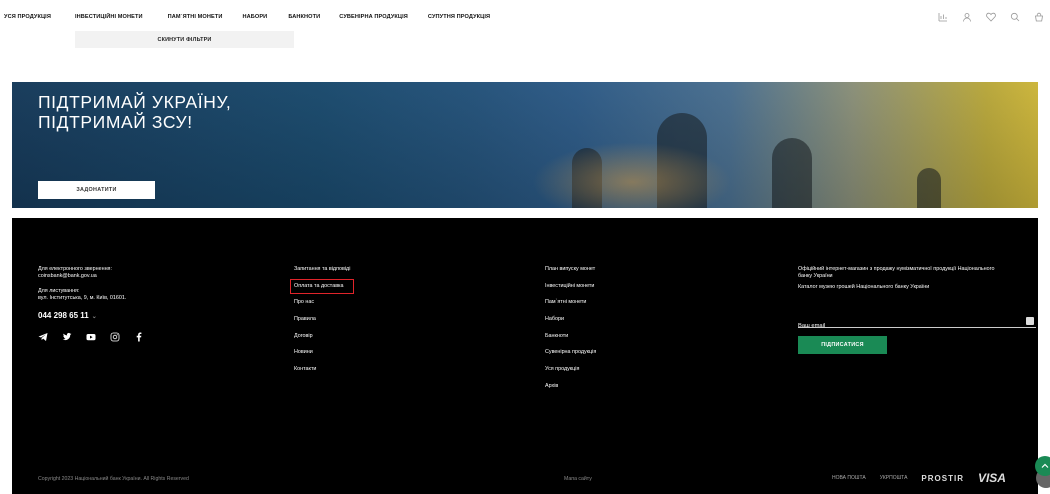 The image size is (1050, 494). Describe the element at coordinates (139, 337) in the screenshot. I see `facebook-icon` at that location.